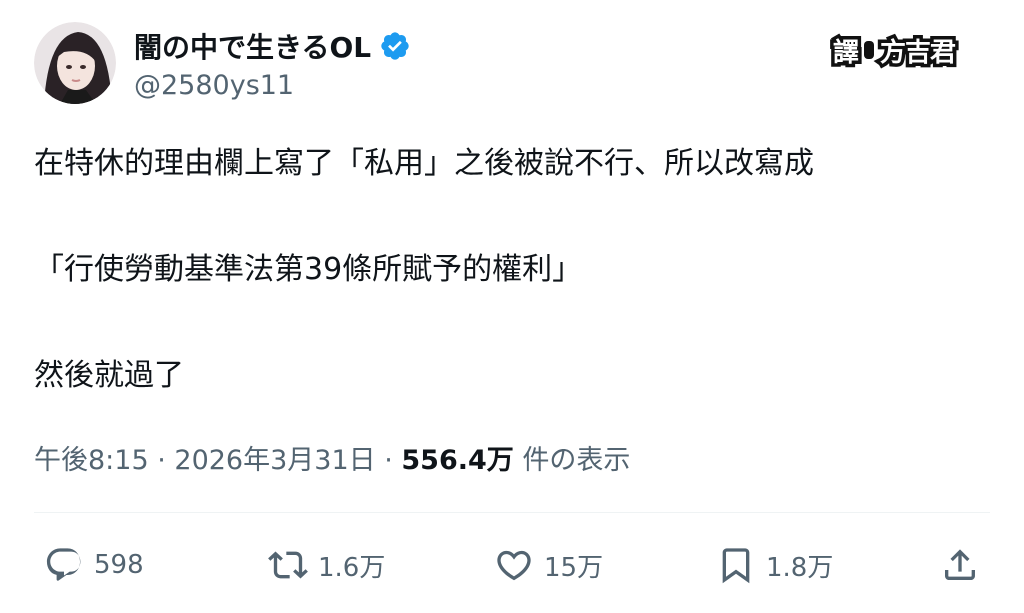 The height and width of the screenshot is (613, 1024). I want to click on views-count: 556.4万, so click(457, 460).